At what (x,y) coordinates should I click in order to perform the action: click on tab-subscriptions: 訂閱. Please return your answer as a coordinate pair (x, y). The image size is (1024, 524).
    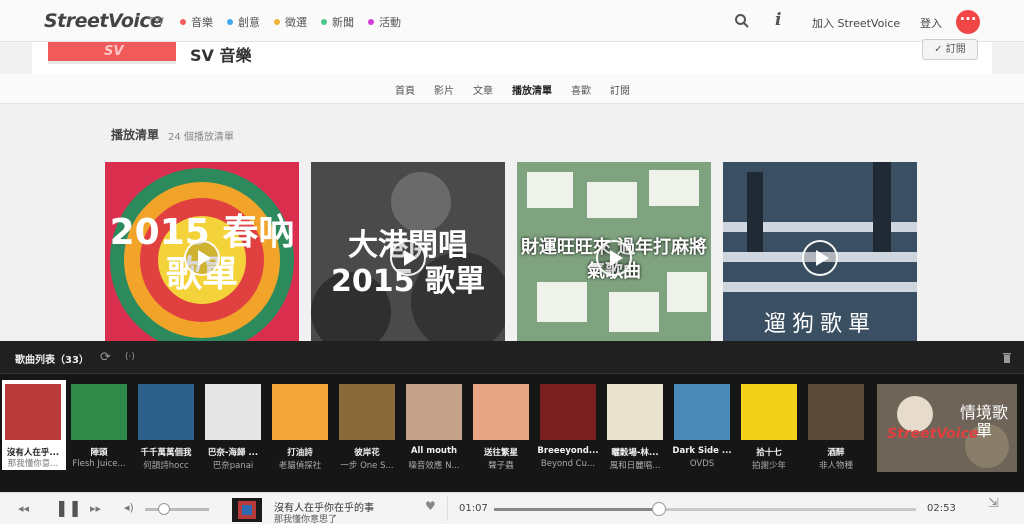
    Looking at the image, I should click on (620, 89).